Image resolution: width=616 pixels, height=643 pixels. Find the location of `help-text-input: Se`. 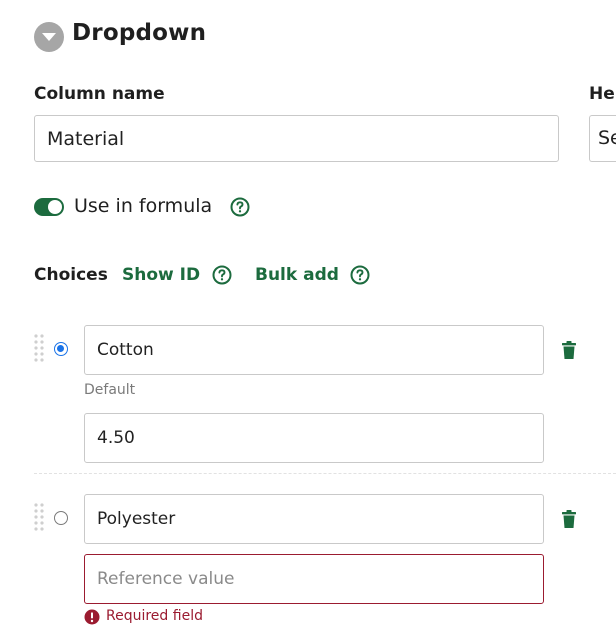

help-text-input: Se is located at coordinates (602, 138).